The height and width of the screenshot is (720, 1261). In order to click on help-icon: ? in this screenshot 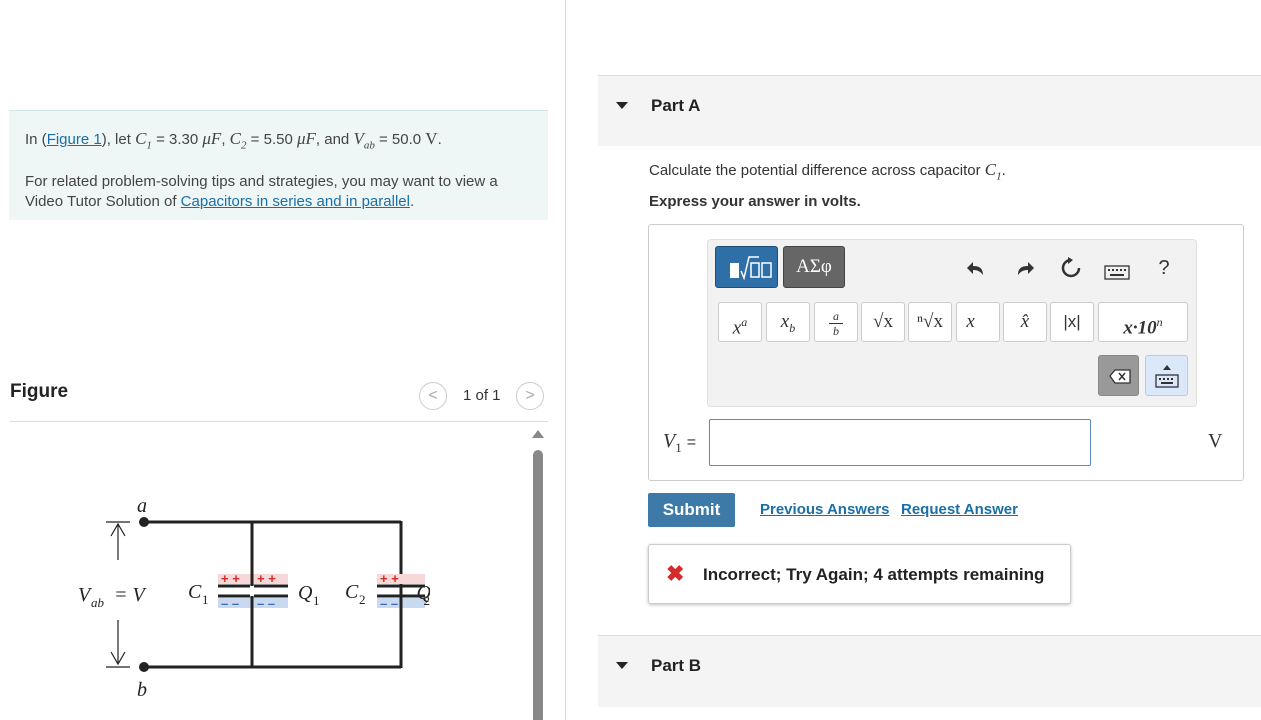, I will do `click(1164, 268)`.